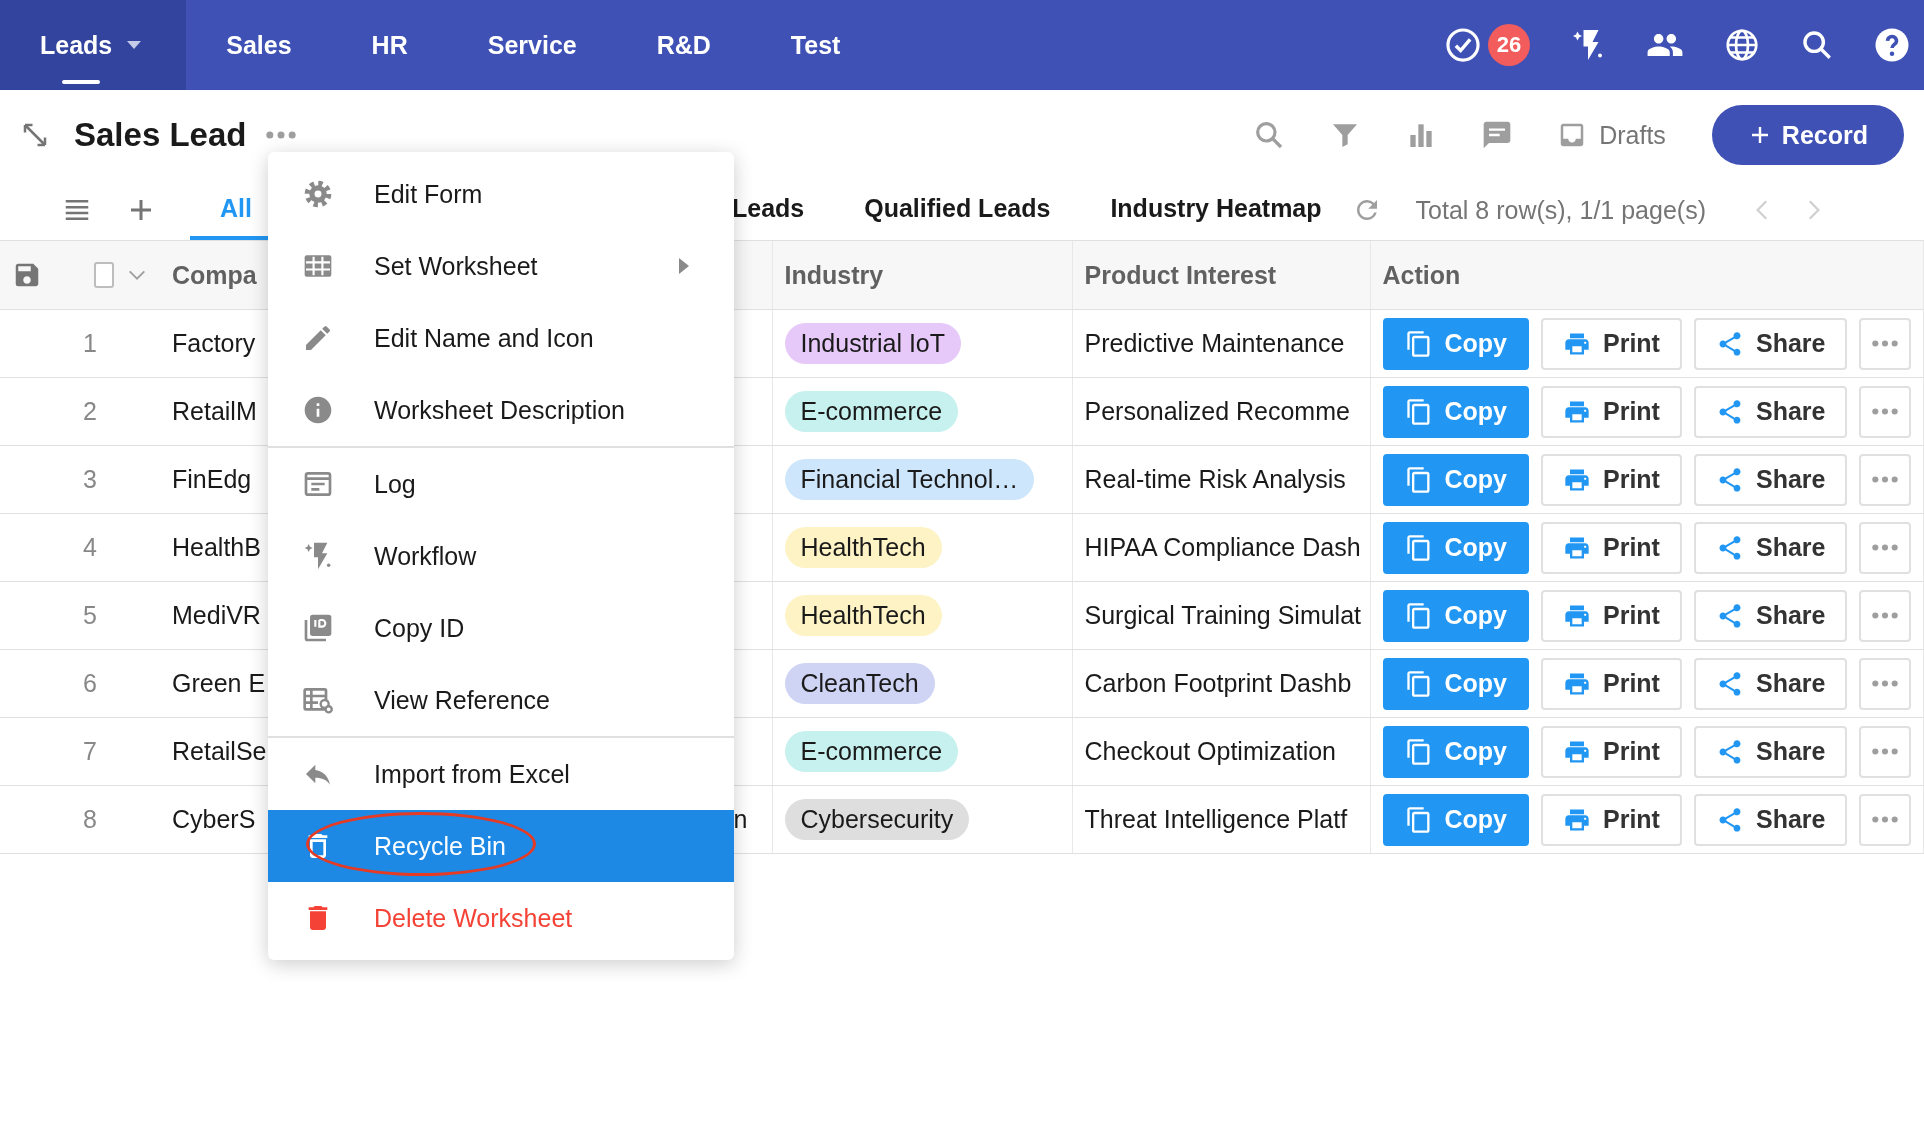  What do you see at coordinates (815, 45) in the screenshot?
I see `nav-tab: Test` at bounding box center [815, 45].